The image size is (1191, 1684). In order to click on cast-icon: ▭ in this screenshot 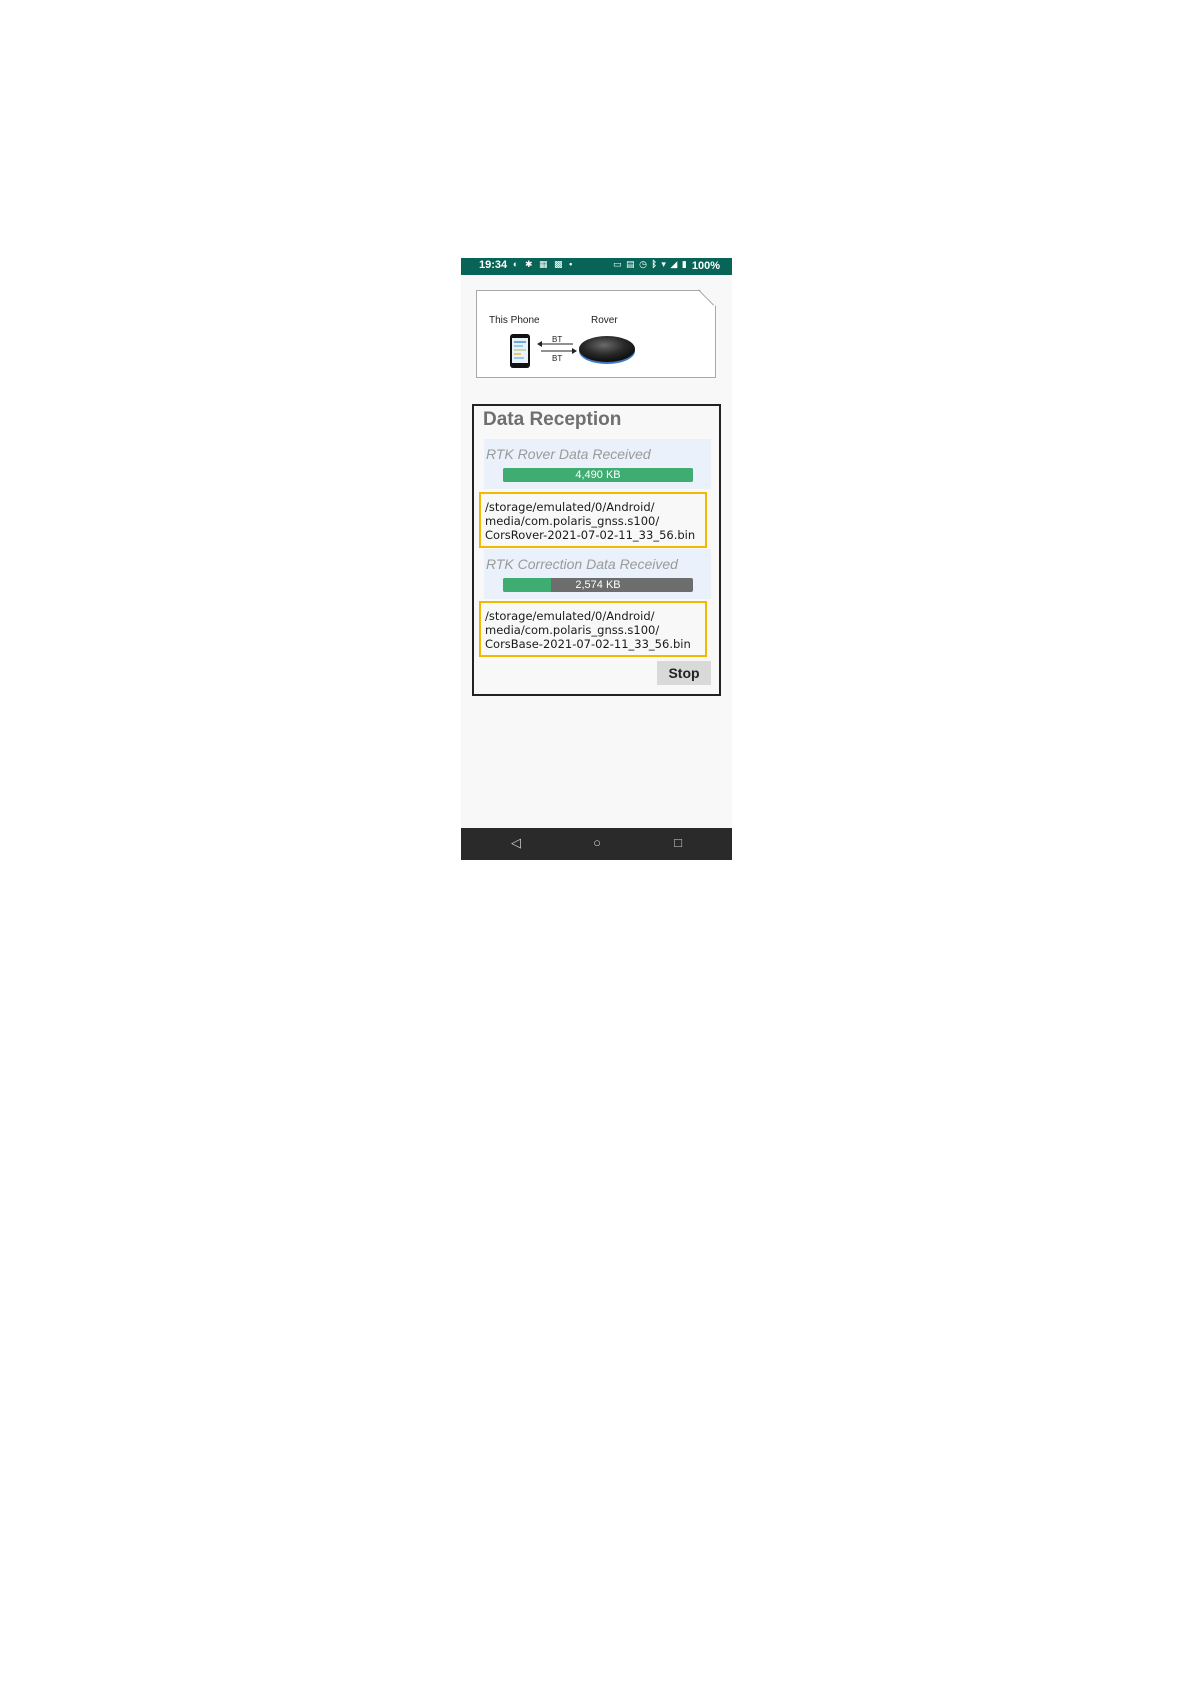, I will do `click(618, 264)`.